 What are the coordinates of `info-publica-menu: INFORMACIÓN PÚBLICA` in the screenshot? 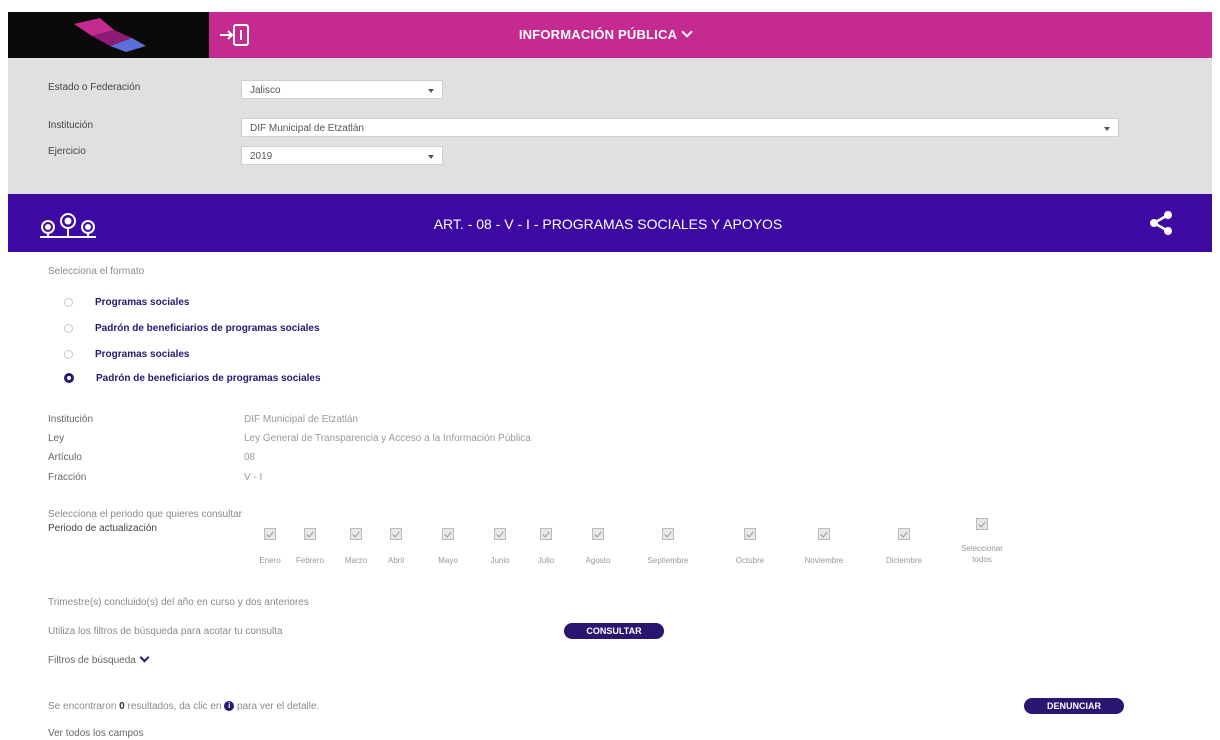 It's located at (605, 34).